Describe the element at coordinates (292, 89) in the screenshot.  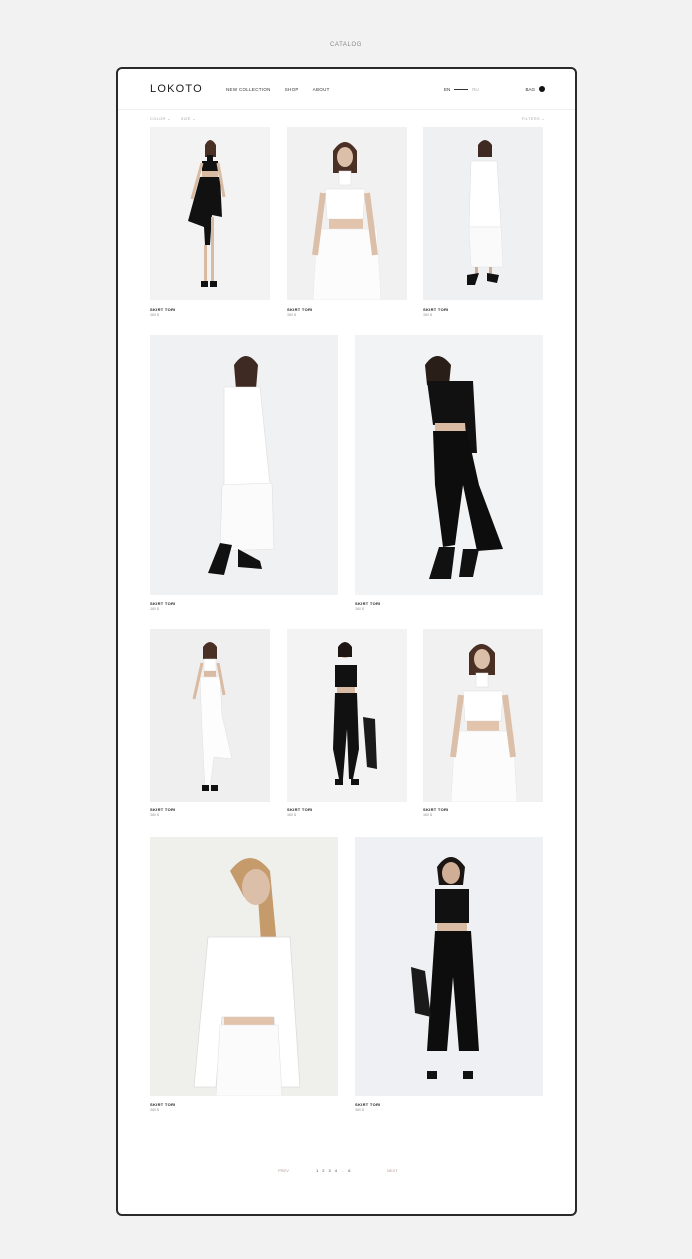
I see `nav-shop: SHOP` at that location.